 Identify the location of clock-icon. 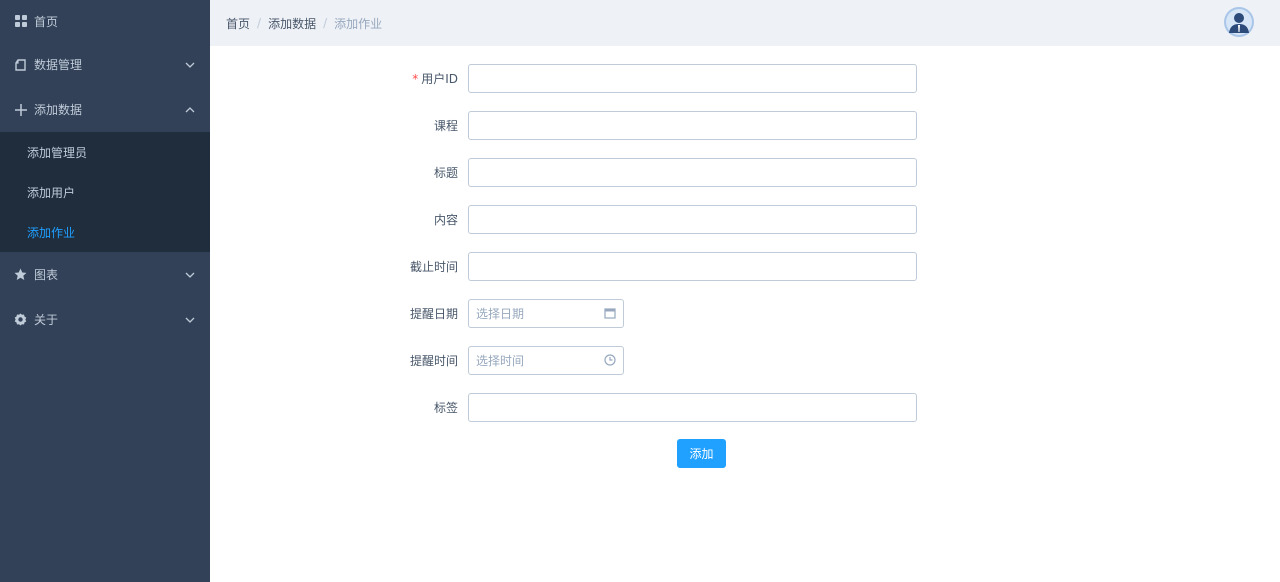
(610, 360).